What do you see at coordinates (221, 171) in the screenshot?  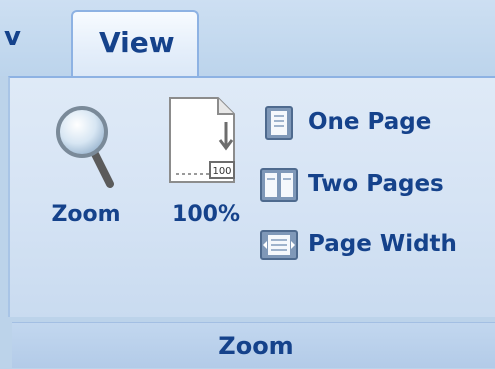 I see `page-100-badge: 100` at bounding box center [221, 171].